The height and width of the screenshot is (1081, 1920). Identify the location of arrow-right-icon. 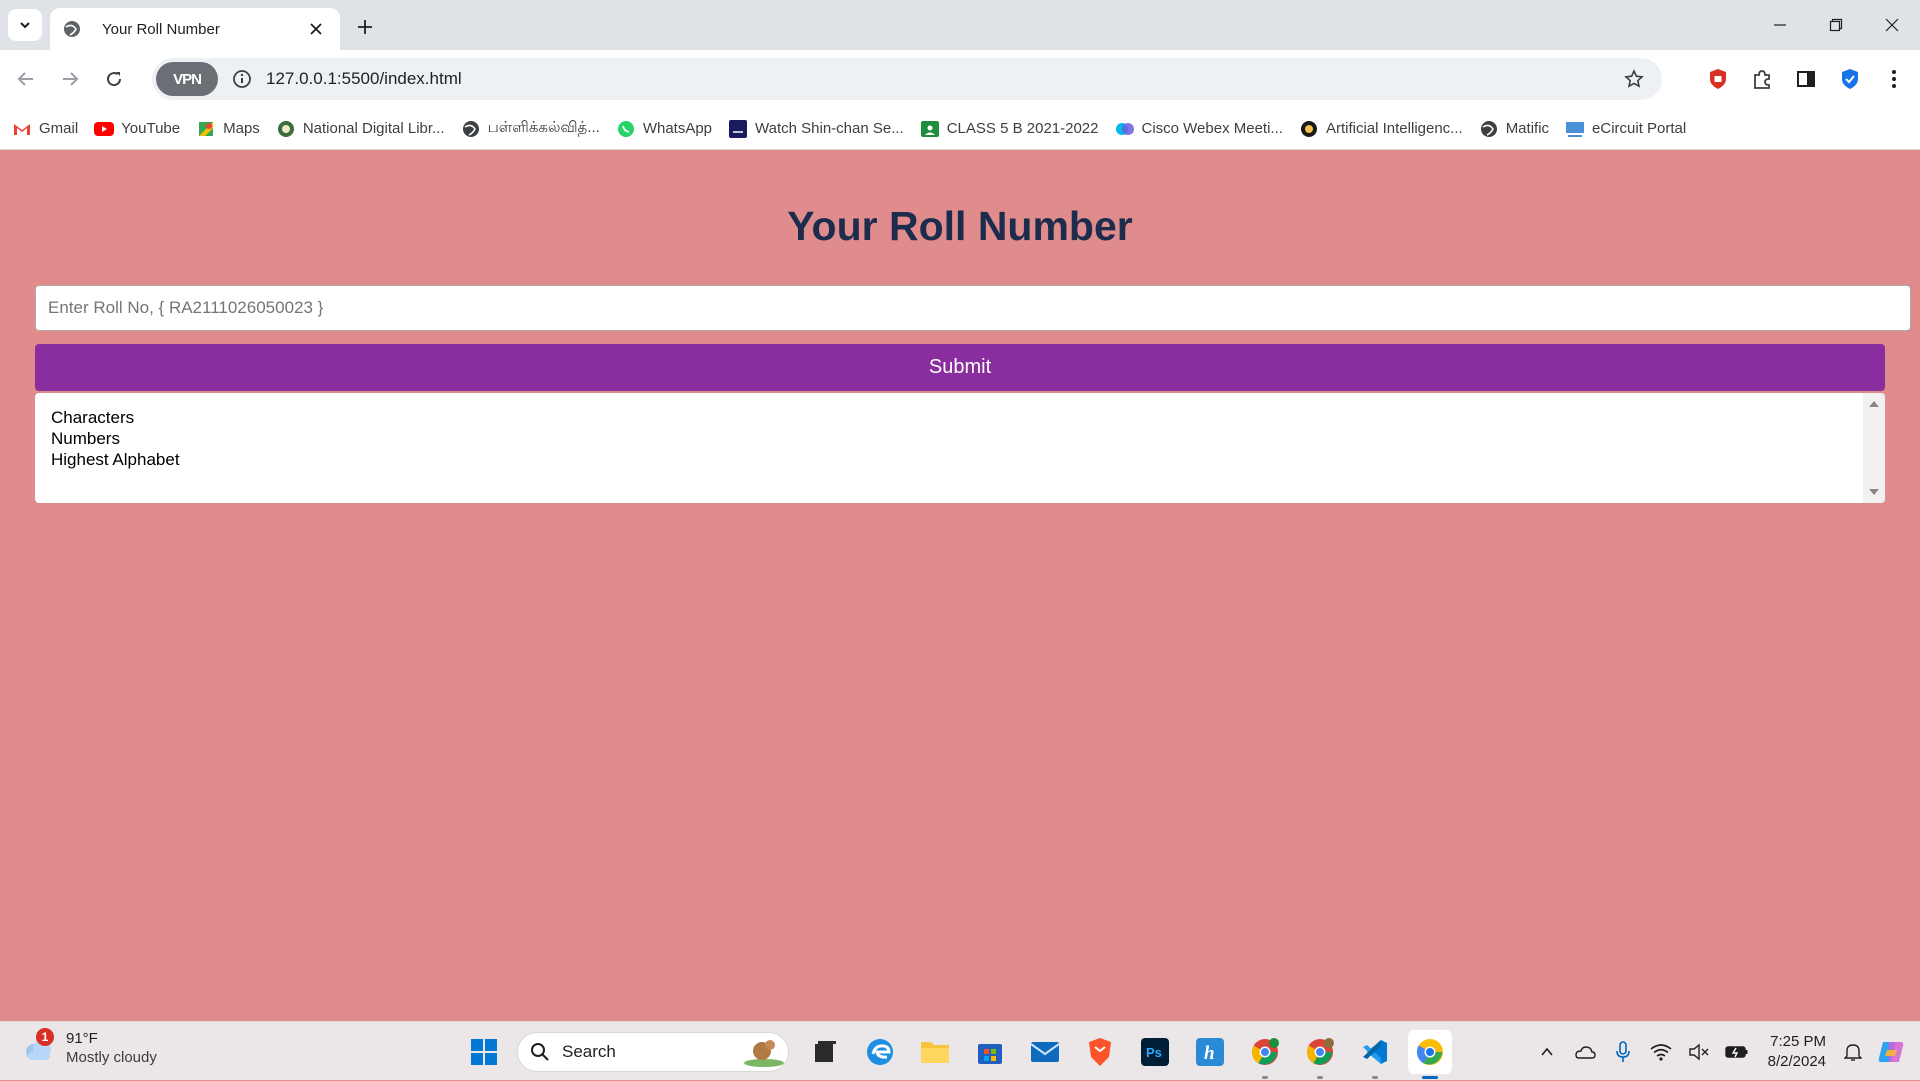
(71, 79).